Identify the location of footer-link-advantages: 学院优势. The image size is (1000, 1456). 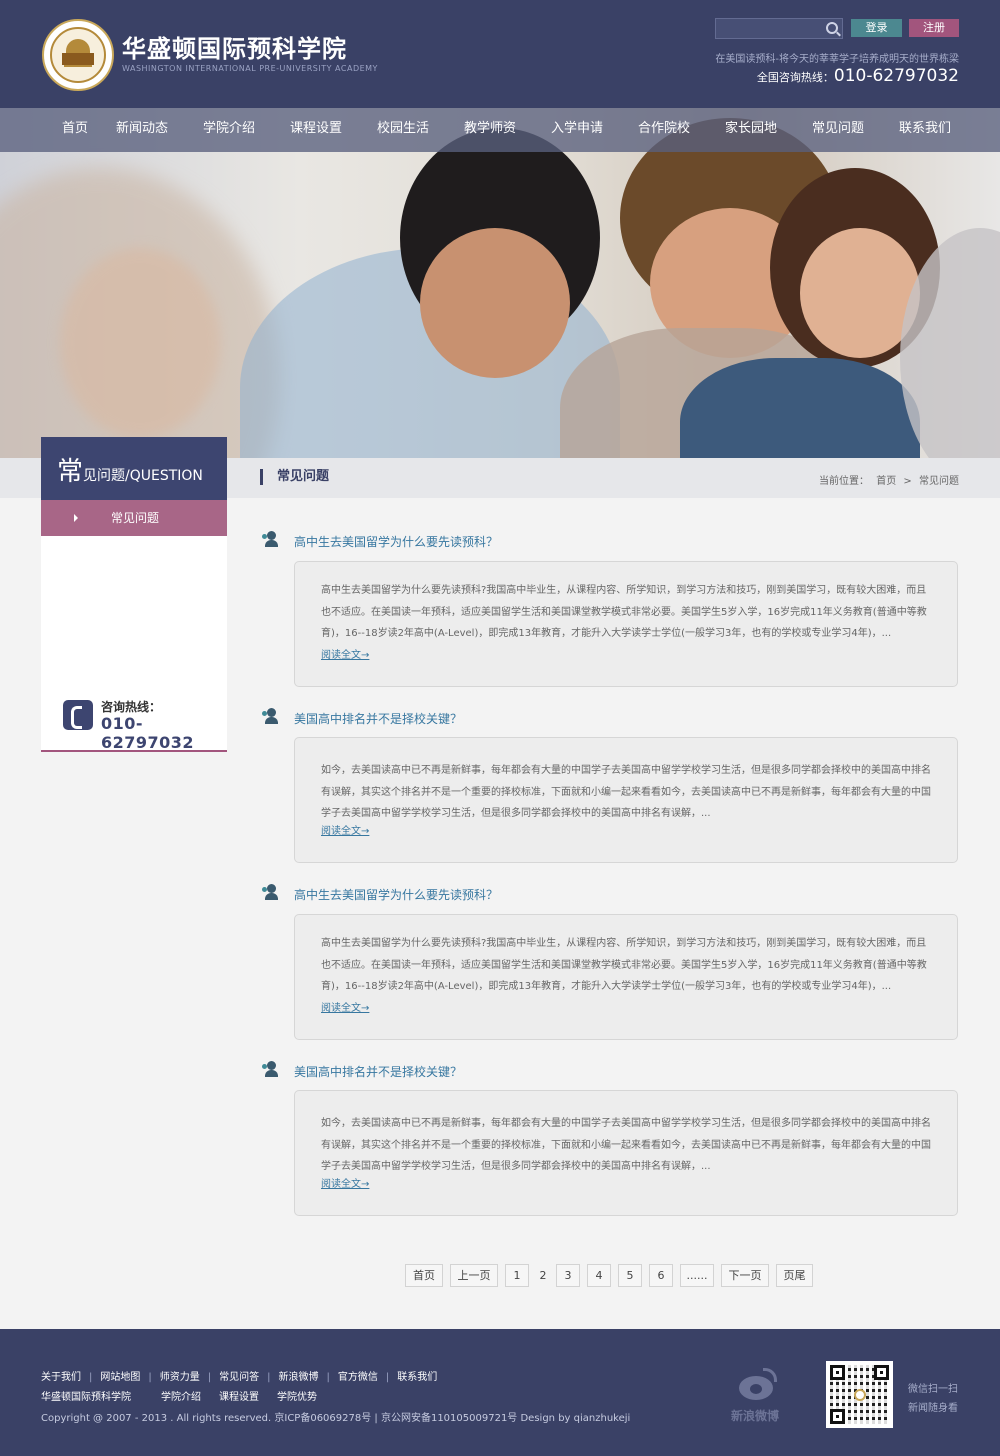
(297, 1397).